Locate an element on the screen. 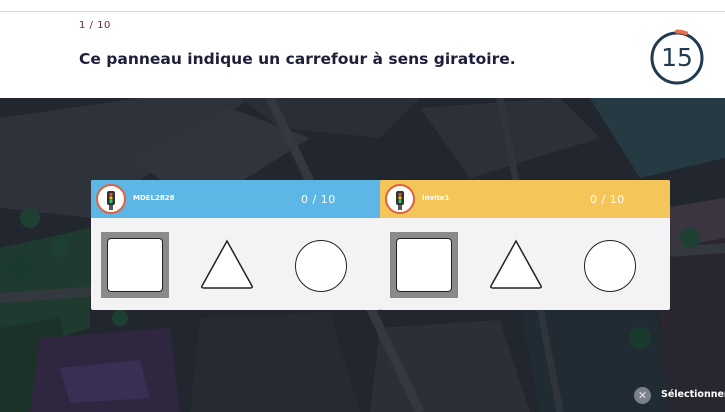 This screenshot has height=412, width=725. player-name: Invite1 is located at coordinates (436, 198).